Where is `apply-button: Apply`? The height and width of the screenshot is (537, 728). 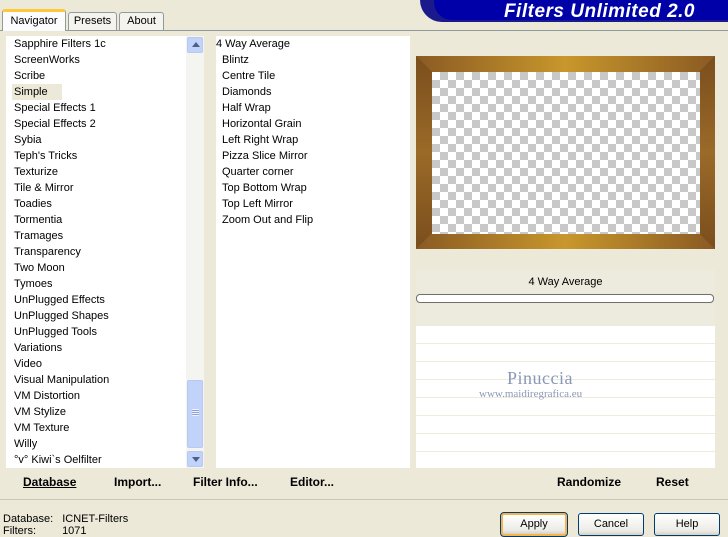 apply-button: Apply is located at coordinates (534, 524).